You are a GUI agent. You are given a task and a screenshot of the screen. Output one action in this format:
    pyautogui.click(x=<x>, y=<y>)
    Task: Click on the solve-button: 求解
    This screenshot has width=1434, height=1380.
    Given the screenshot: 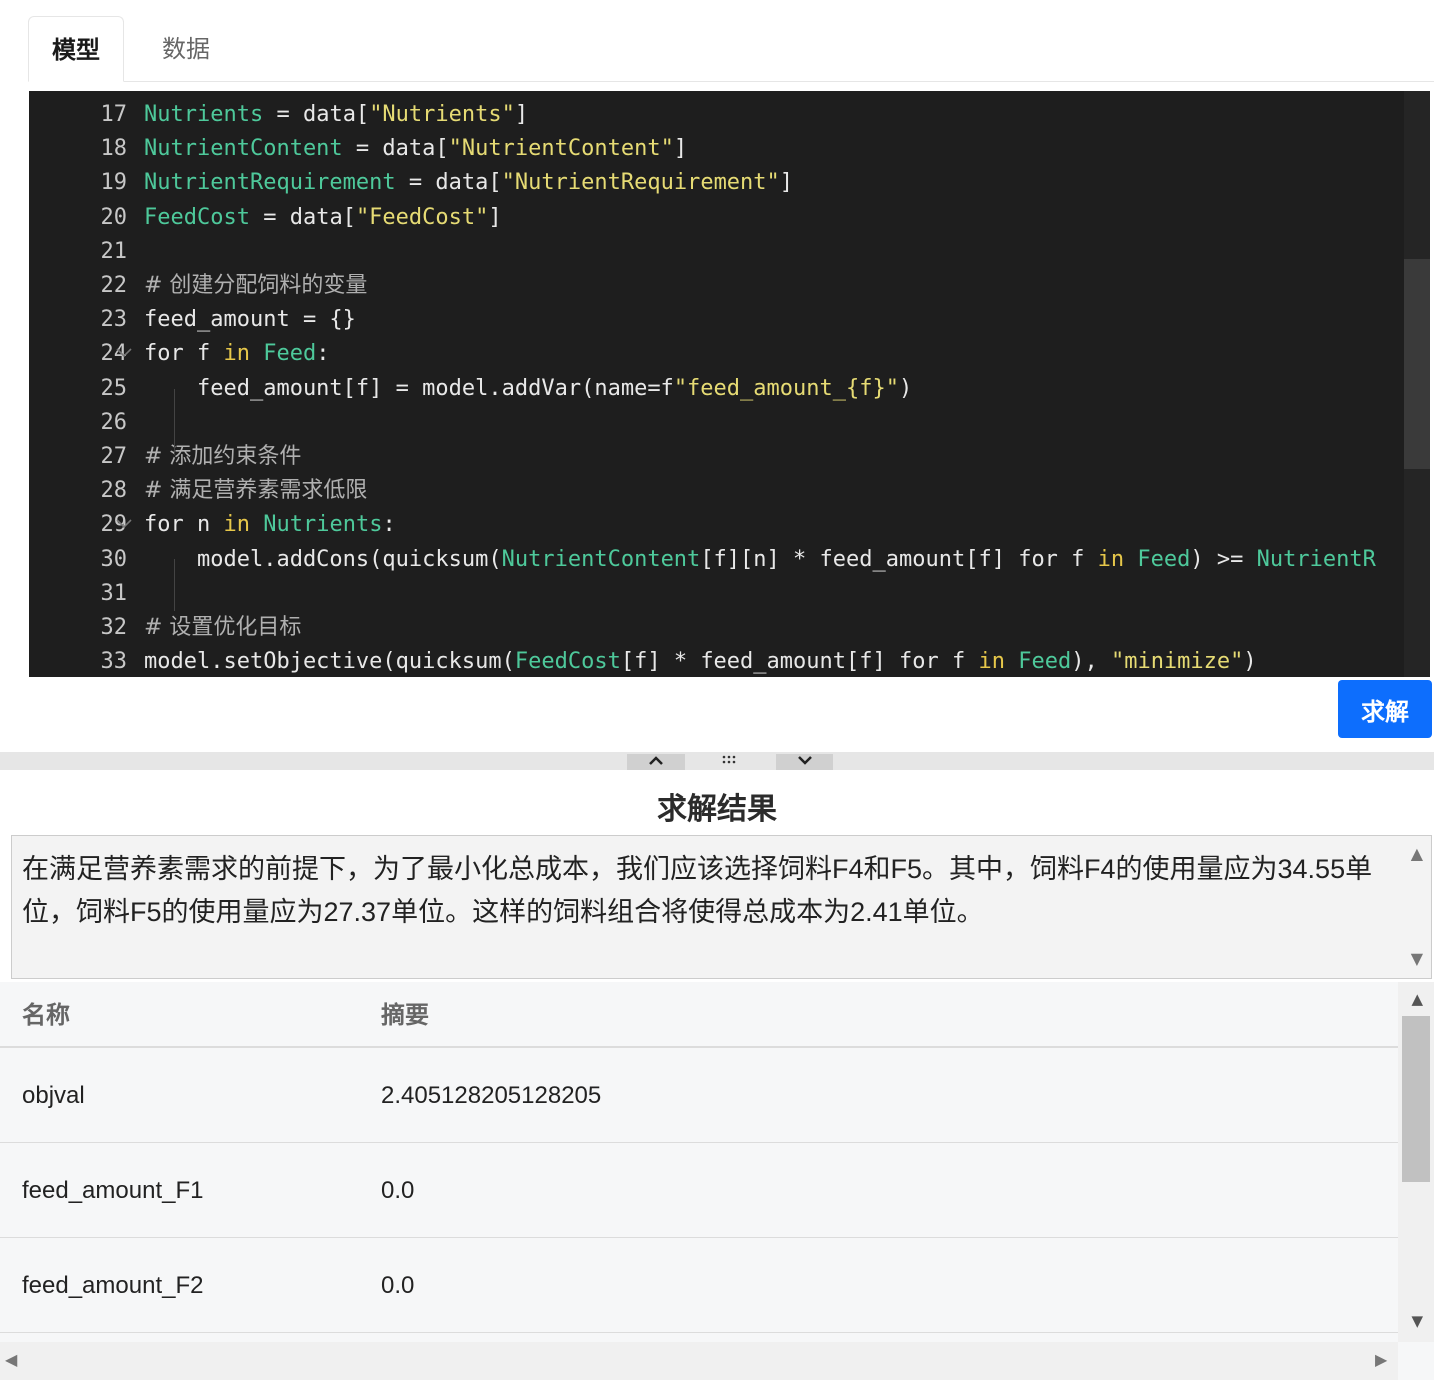 What is the action you would take?
    pyautogui.click(x=1385, y=709)
    